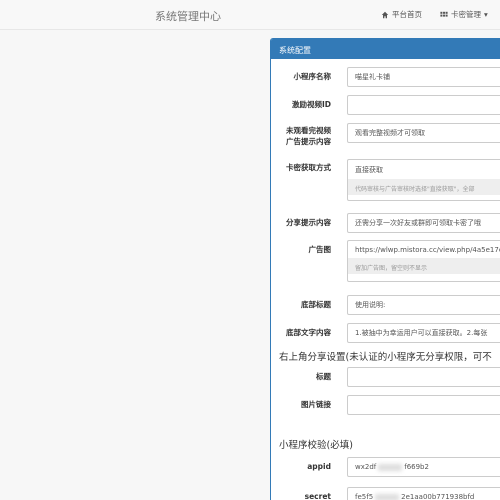 The image size is (500, 500). Describe the element at coordinates (423, 223) in the screenshot. I see `share-tip-input: 还需分享一次好友或群即可领取卡密了哦` at that location.